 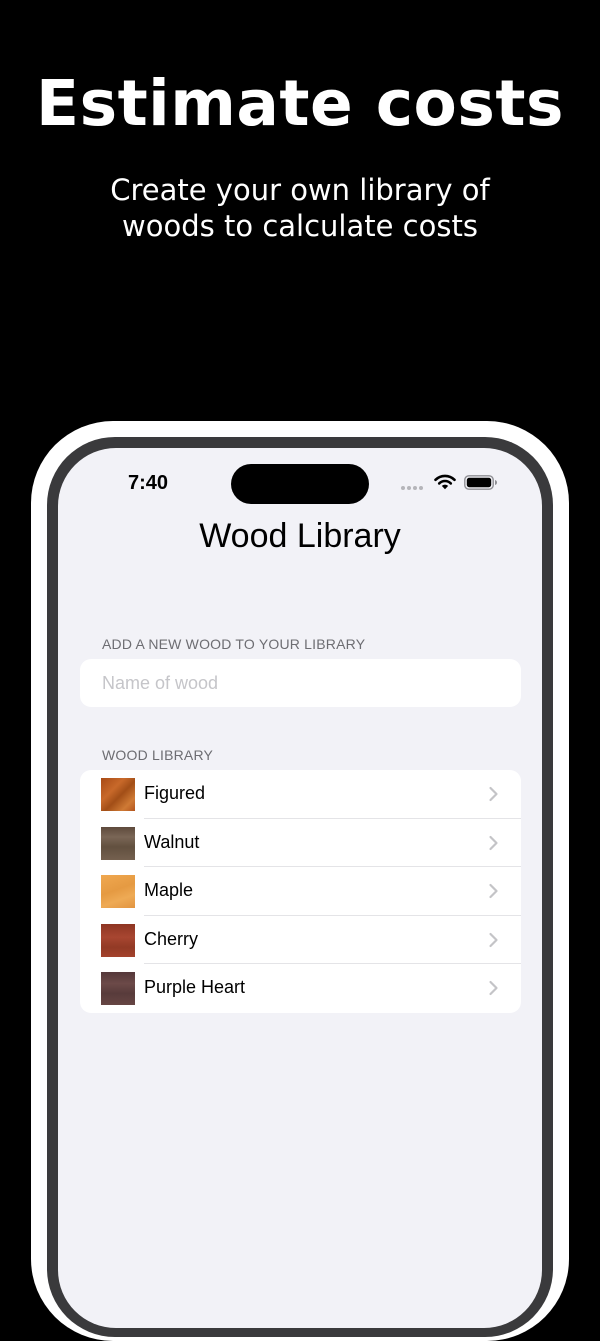 What do you see at coordinates (300, 536) in the screenshot?
I see `page-title: Wood Library` at bounding box center [300, 536].